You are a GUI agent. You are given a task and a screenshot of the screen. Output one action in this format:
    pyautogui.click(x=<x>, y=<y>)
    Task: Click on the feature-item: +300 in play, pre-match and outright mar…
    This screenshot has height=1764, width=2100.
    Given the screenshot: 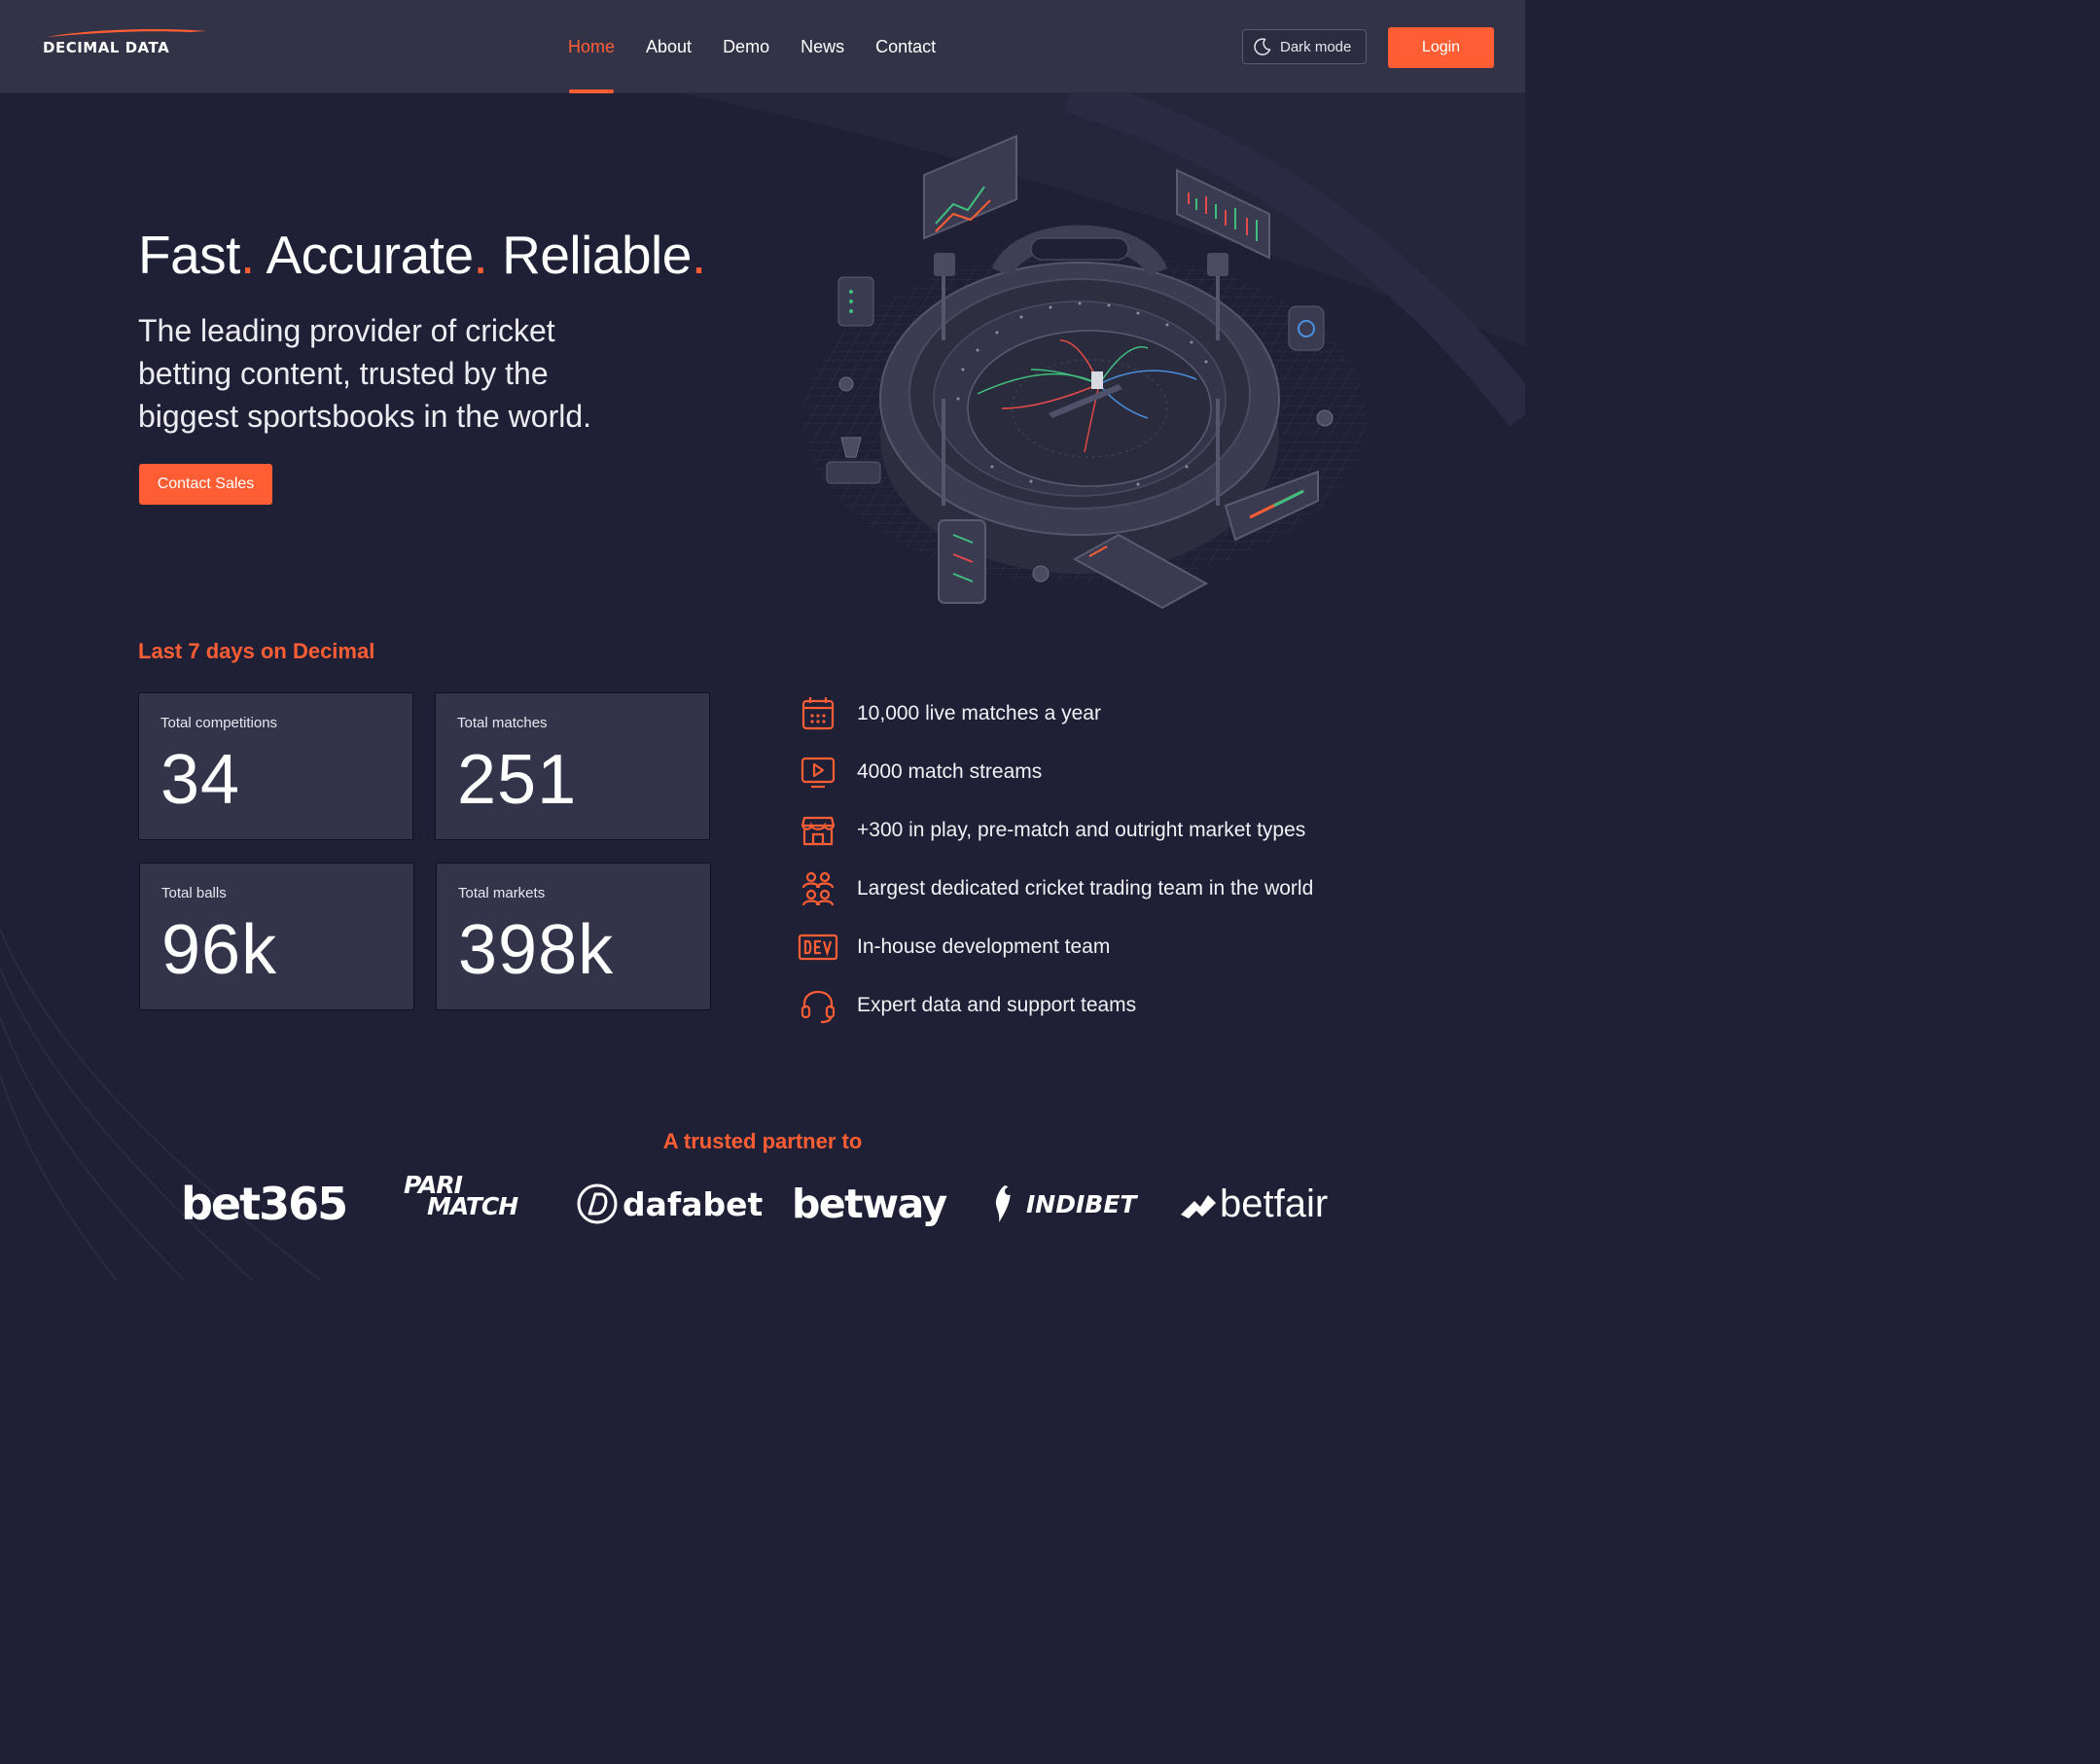 What is the action you would take?
    pyautogui.click(x=1051, y=831)
    